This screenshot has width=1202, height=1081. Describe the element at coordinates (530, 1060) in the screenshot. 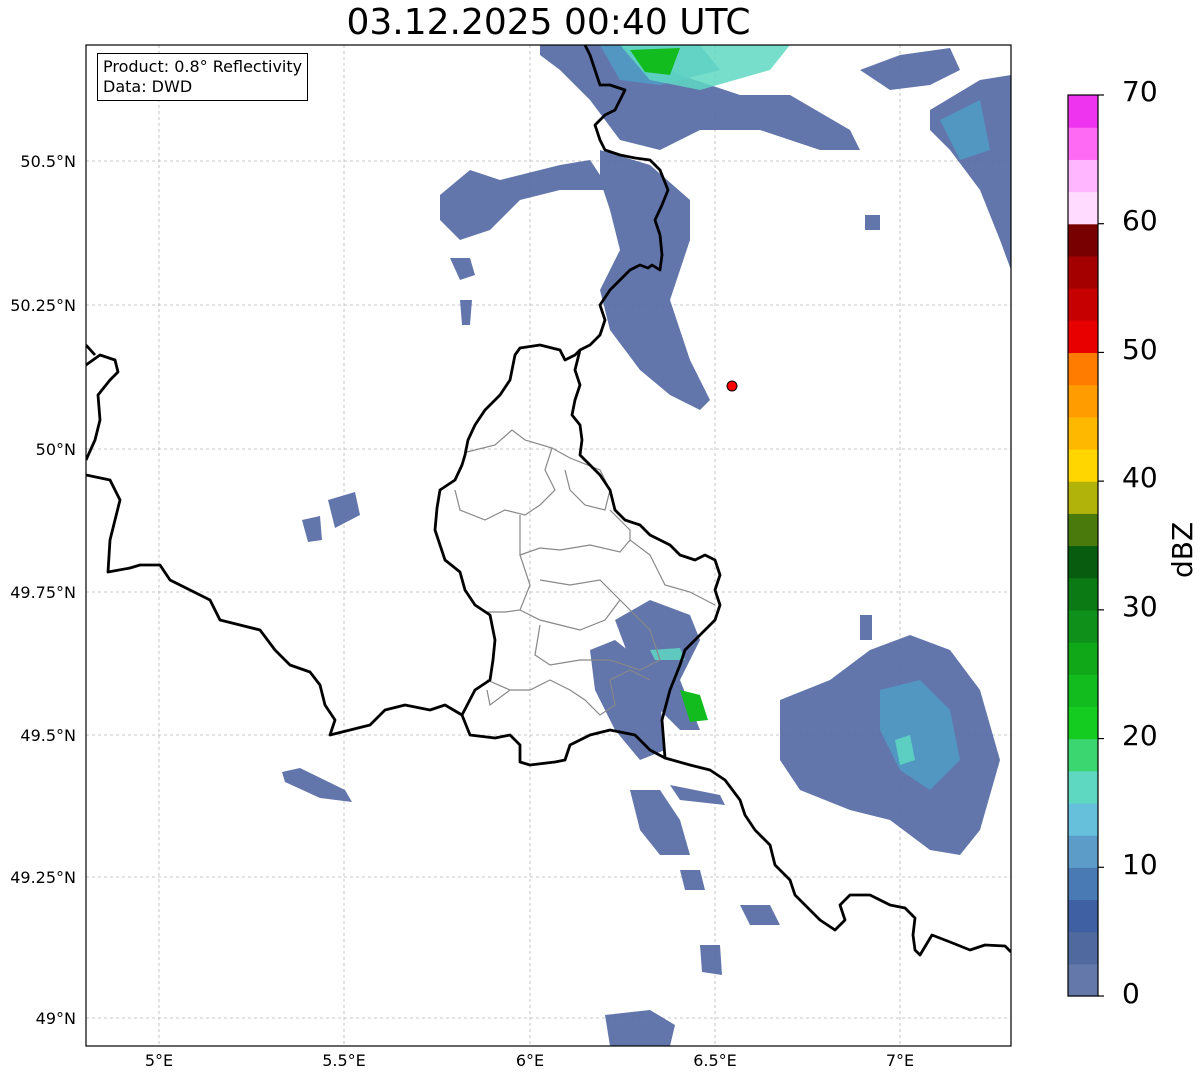

I see `lon-label: 6°E` at that location.